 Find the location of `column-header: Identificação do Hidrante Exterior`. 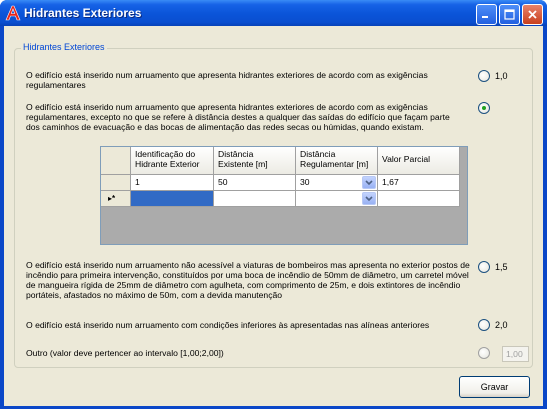

column-header: Identificação do Hidrante Exterior is located at coordinates (172, 161).